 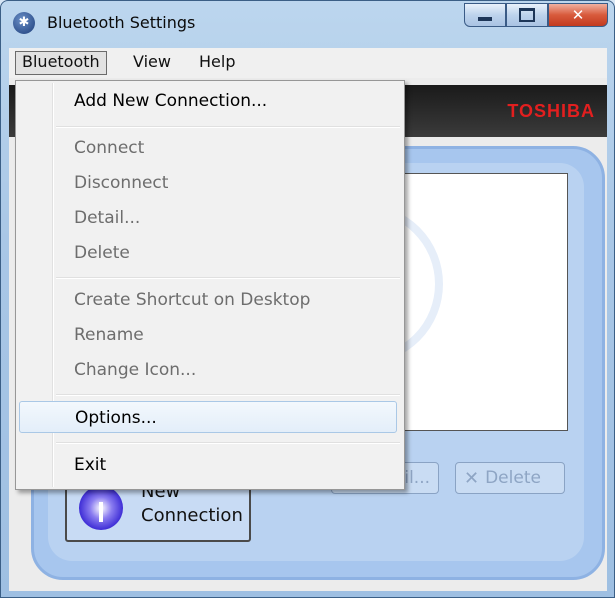 What do you see at coordinates (209, 300) in the screenshot?
I see `menu-item-create-shortcut: Create Shortcut on Desktop` at bounding box center [209, 300].